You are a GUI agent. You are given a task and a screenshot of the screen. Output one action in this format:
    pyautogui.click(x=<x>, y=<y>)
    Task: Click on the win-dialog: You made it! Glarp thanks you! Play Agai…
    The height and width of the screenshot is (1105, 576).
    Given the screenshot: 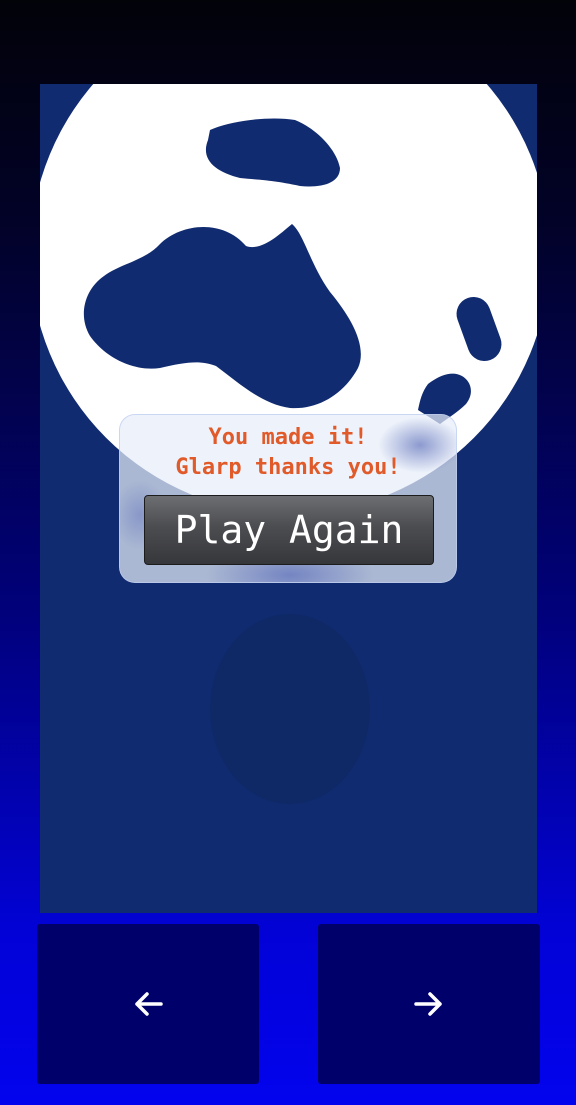 What is the action you would take?
    pyautogui.click(x=288, y=498)
    